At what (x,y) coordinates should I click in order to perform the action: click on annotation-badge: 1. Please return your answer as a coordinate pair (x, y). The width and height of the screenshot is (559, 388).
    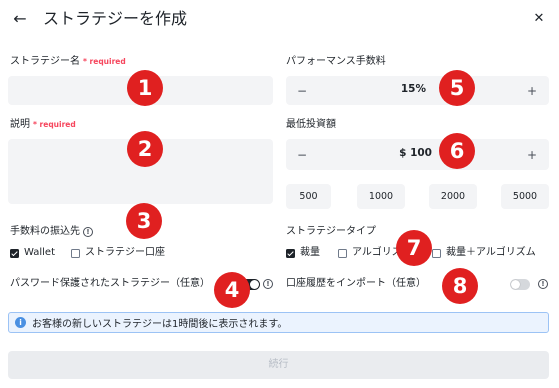
    Looking at the image, I should click on (145, 88).